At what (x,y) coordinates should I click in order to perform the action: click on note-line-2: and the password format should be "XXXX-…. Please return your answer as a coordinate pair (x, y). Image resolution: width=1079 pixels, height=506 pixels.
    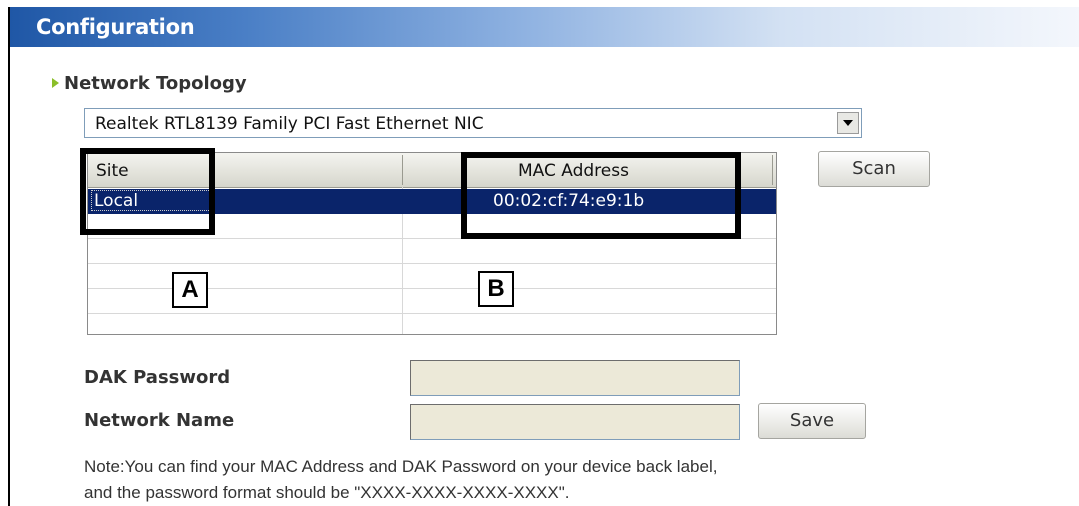
    Looking at the image, I should click on (327, 492).